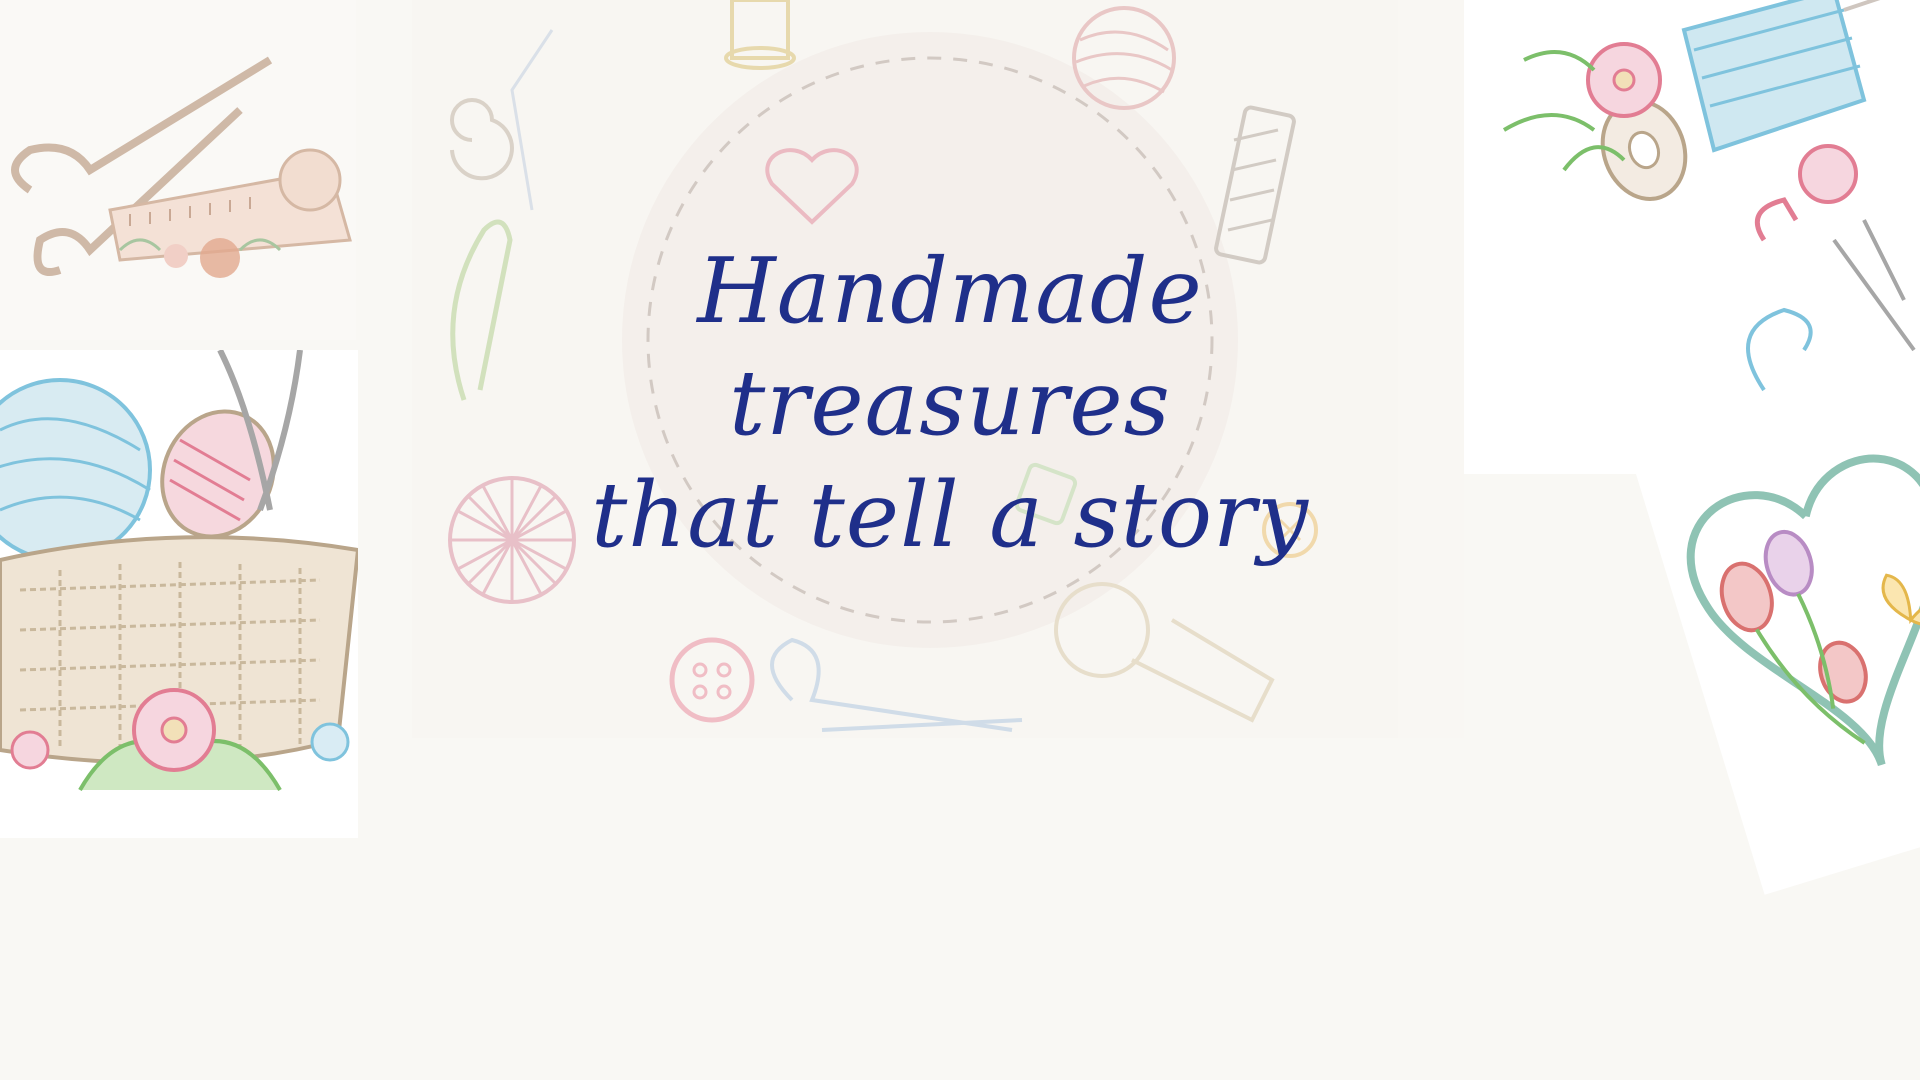 Image resolution: width=1920 pixels, height=1080 pixels. Describe the element at coordinates (1803, 610) in the screenshot. I see `heart-icon` at that location.